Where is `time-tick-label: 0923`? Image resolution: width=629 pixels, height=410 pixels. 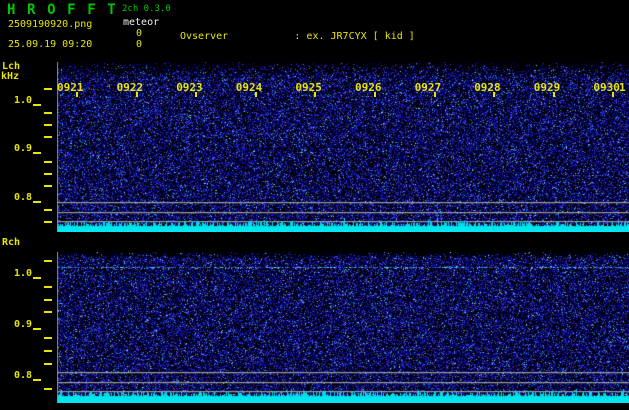
time-tick-label: 0923 is located at coordinates (189, 87).